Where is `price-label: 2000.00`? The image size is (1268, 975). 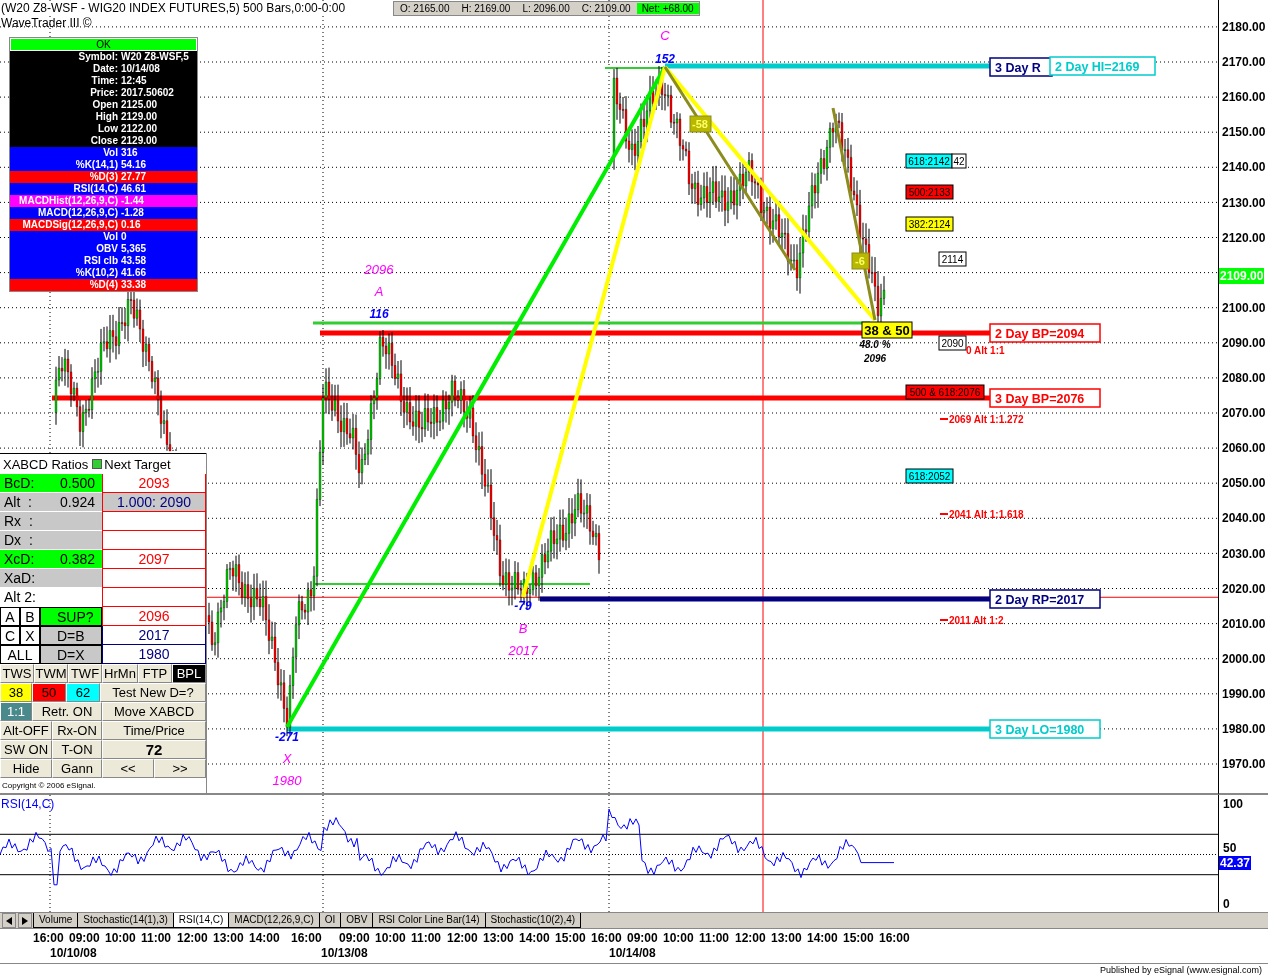 price-label: 2000.00 is located at coordinates (1244, 658).